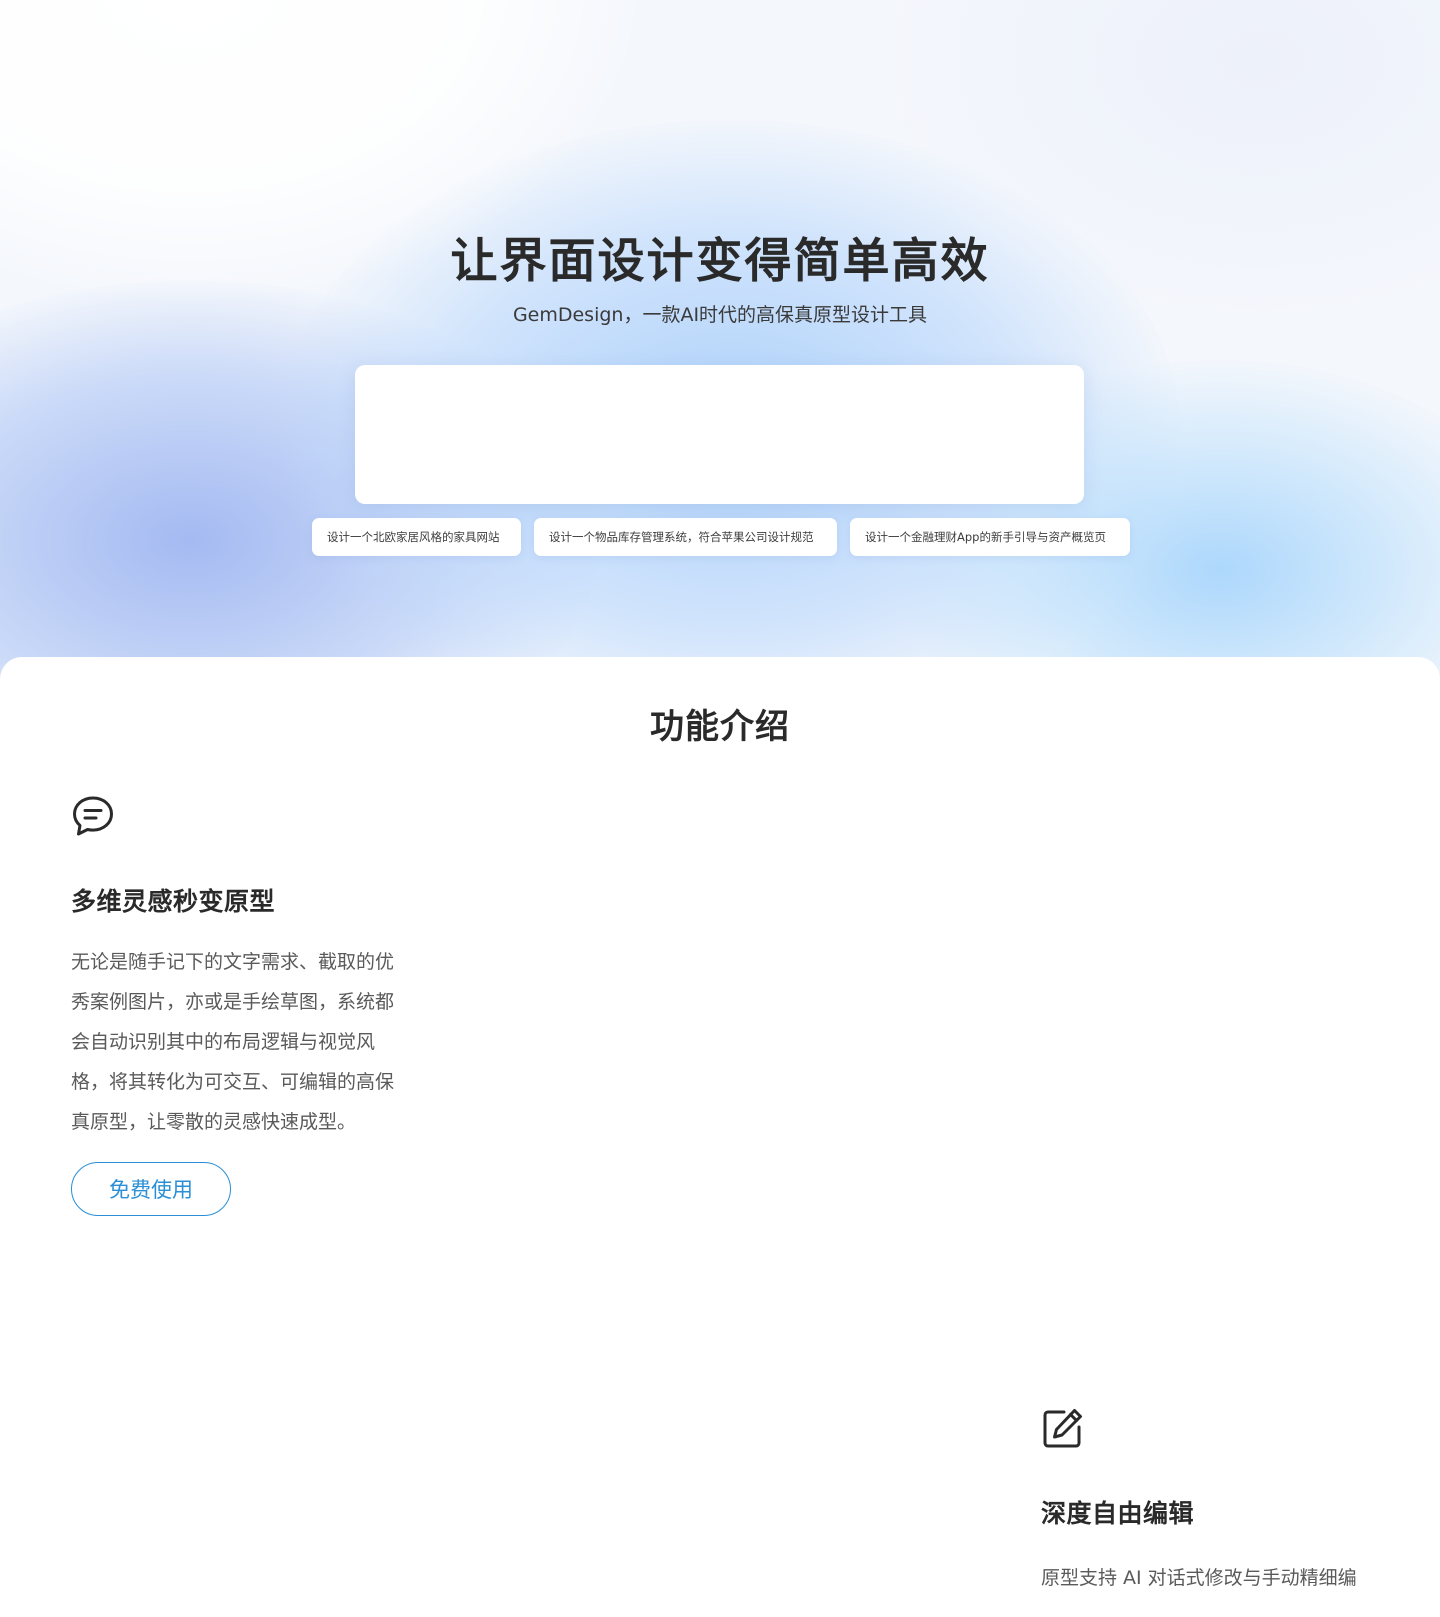 The height and width of the screenshot is (1617, 1440). What do you see at coordinates (990, 537) in the screenshot?
I see `suggestion-chip: 设计一个金融理财App的新手引导与资产概览页` at bounding box center [990, 537].